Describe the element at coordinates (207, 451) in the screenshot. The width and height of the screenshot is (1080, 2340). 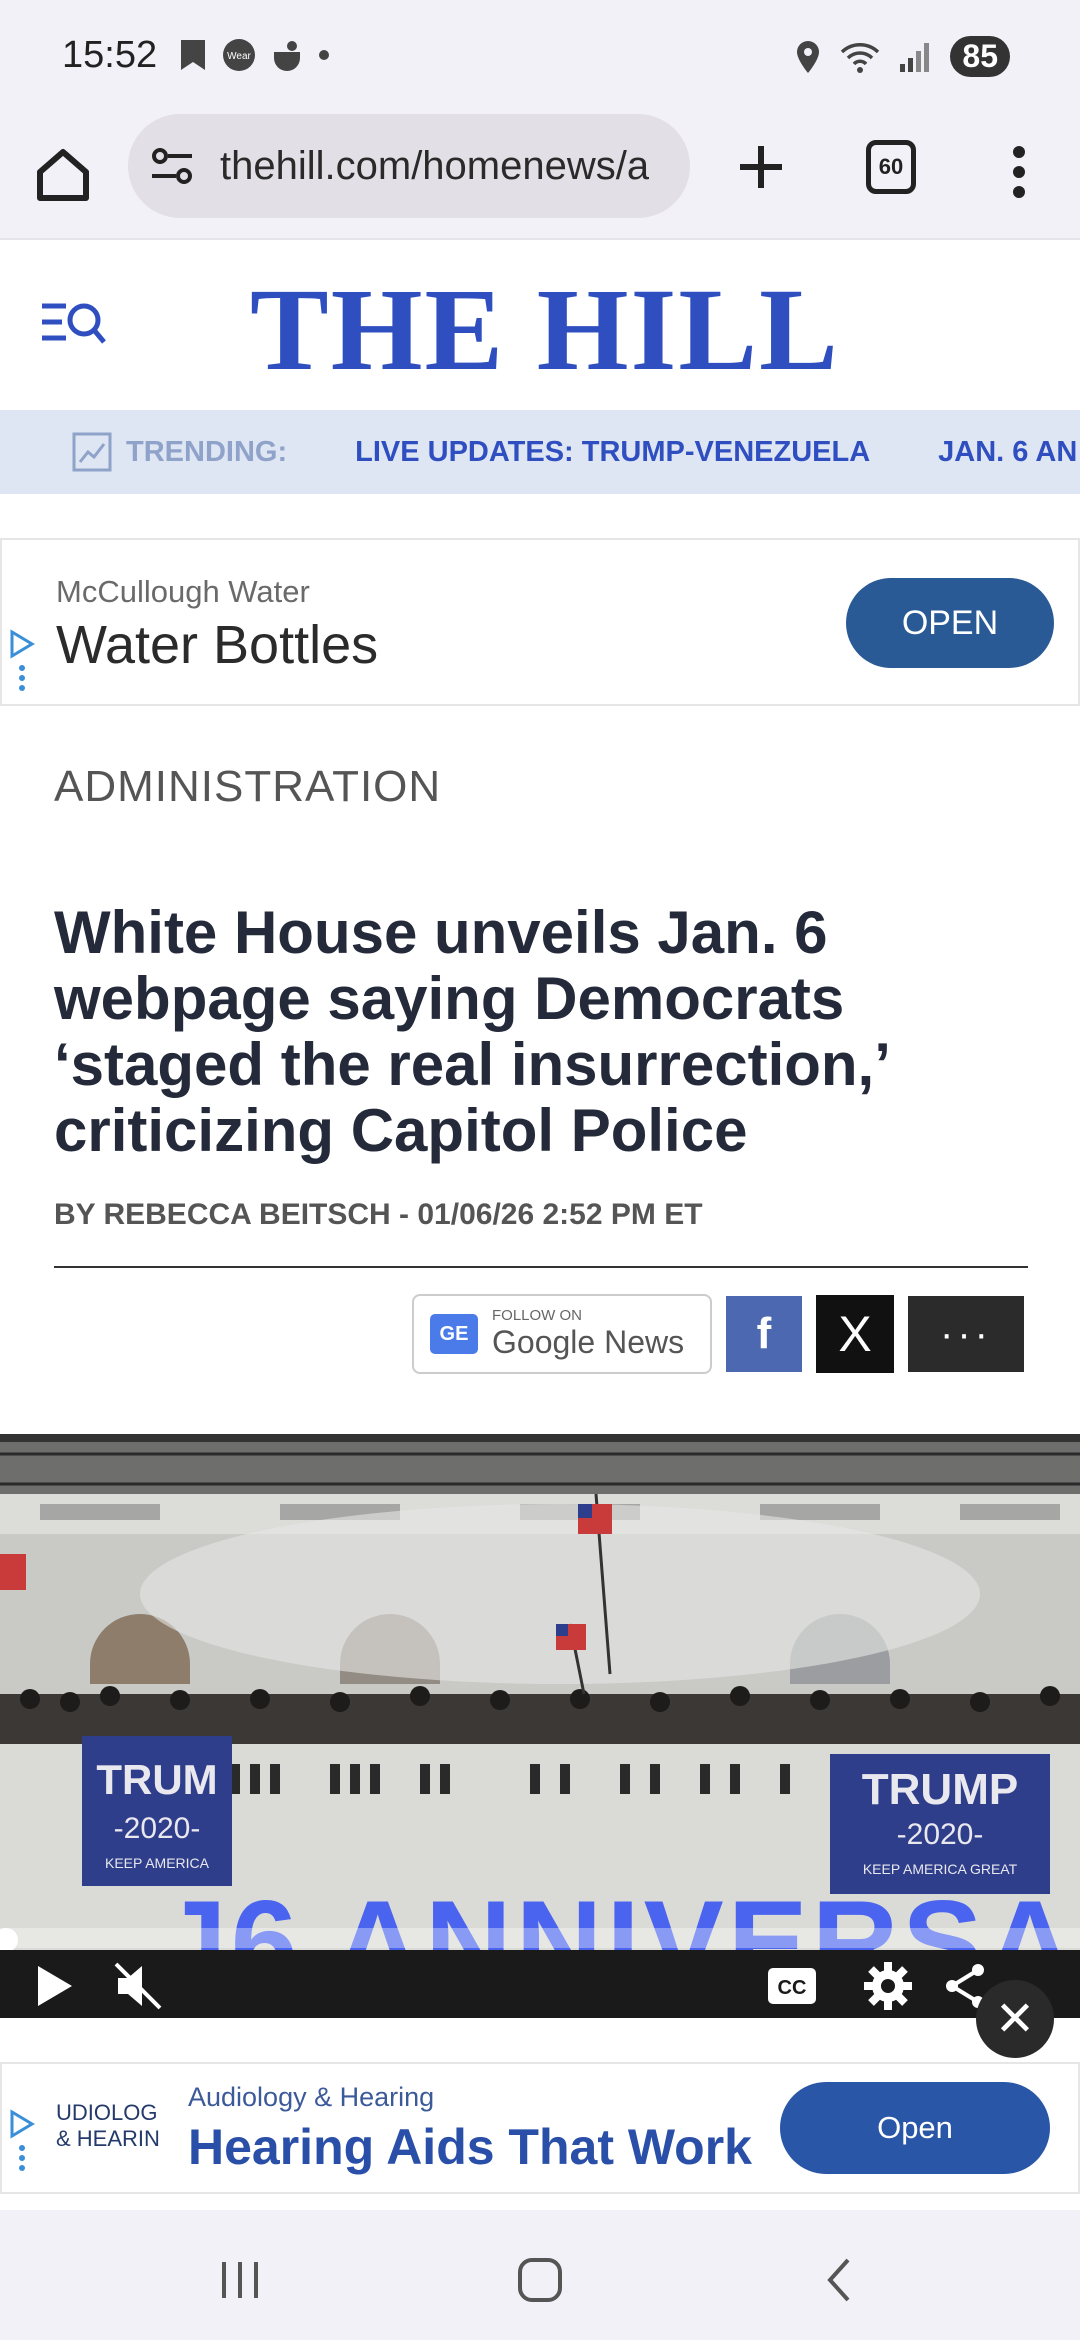
I see `trending-label: TRENDING:` at that location.